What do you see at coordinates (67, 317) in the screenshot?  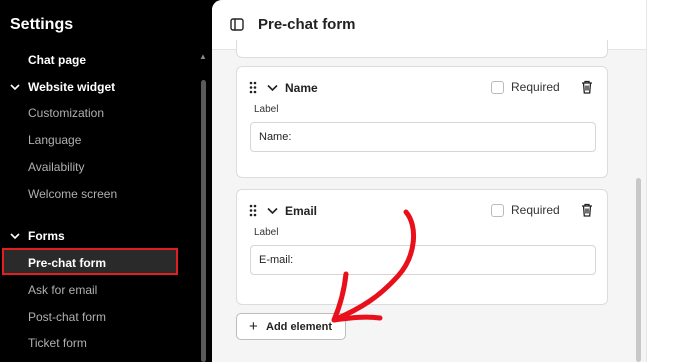 I see `sidebar-item-post-chat-form: Post-chat form` at bounding box center [67, 317].